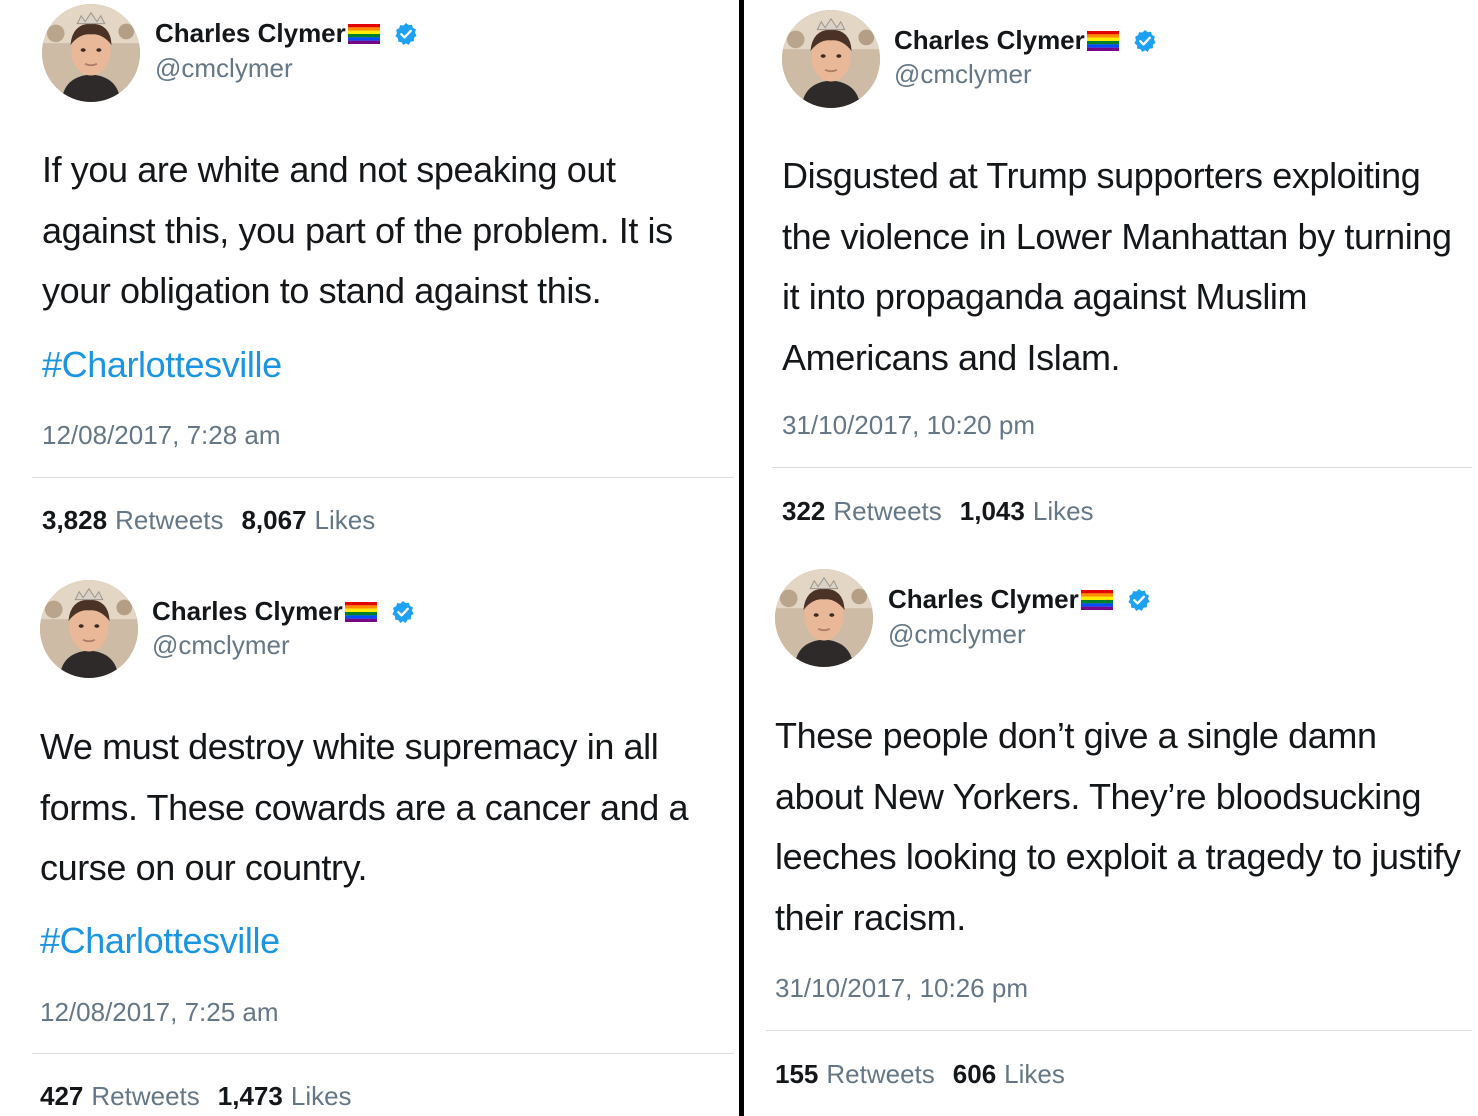 This screenshot has height=1116, width=1478. I want to click on tweet-timestamp: 12/08/2017, 7:28 am, so click(161, 435).